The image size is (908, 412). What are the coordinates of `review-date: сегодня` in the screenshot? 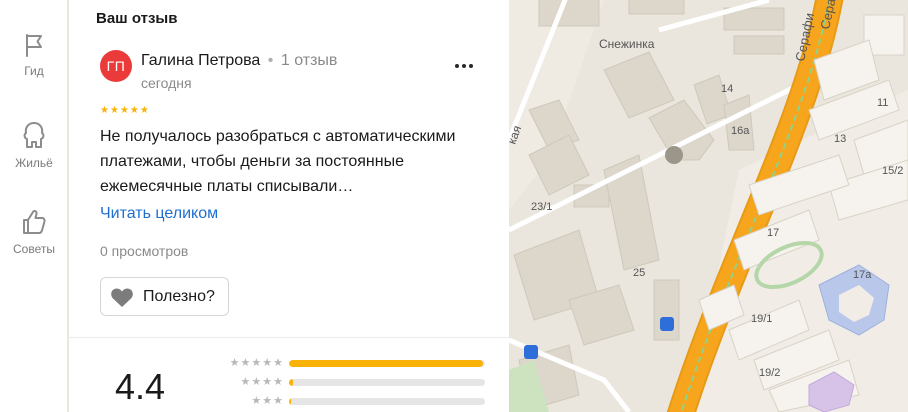 It's located at (166, 83).